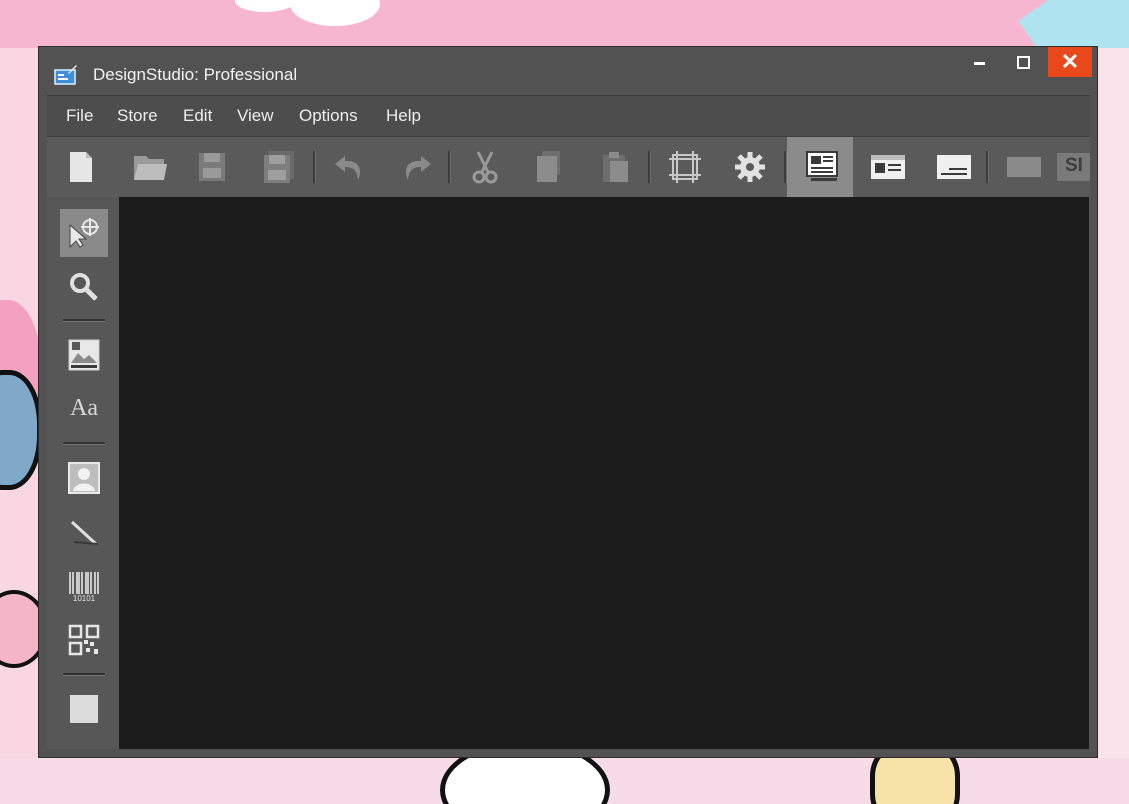 The width and height of the screenshot is (1129, 804). I want to click on minimize-icon, so click(979, 63).